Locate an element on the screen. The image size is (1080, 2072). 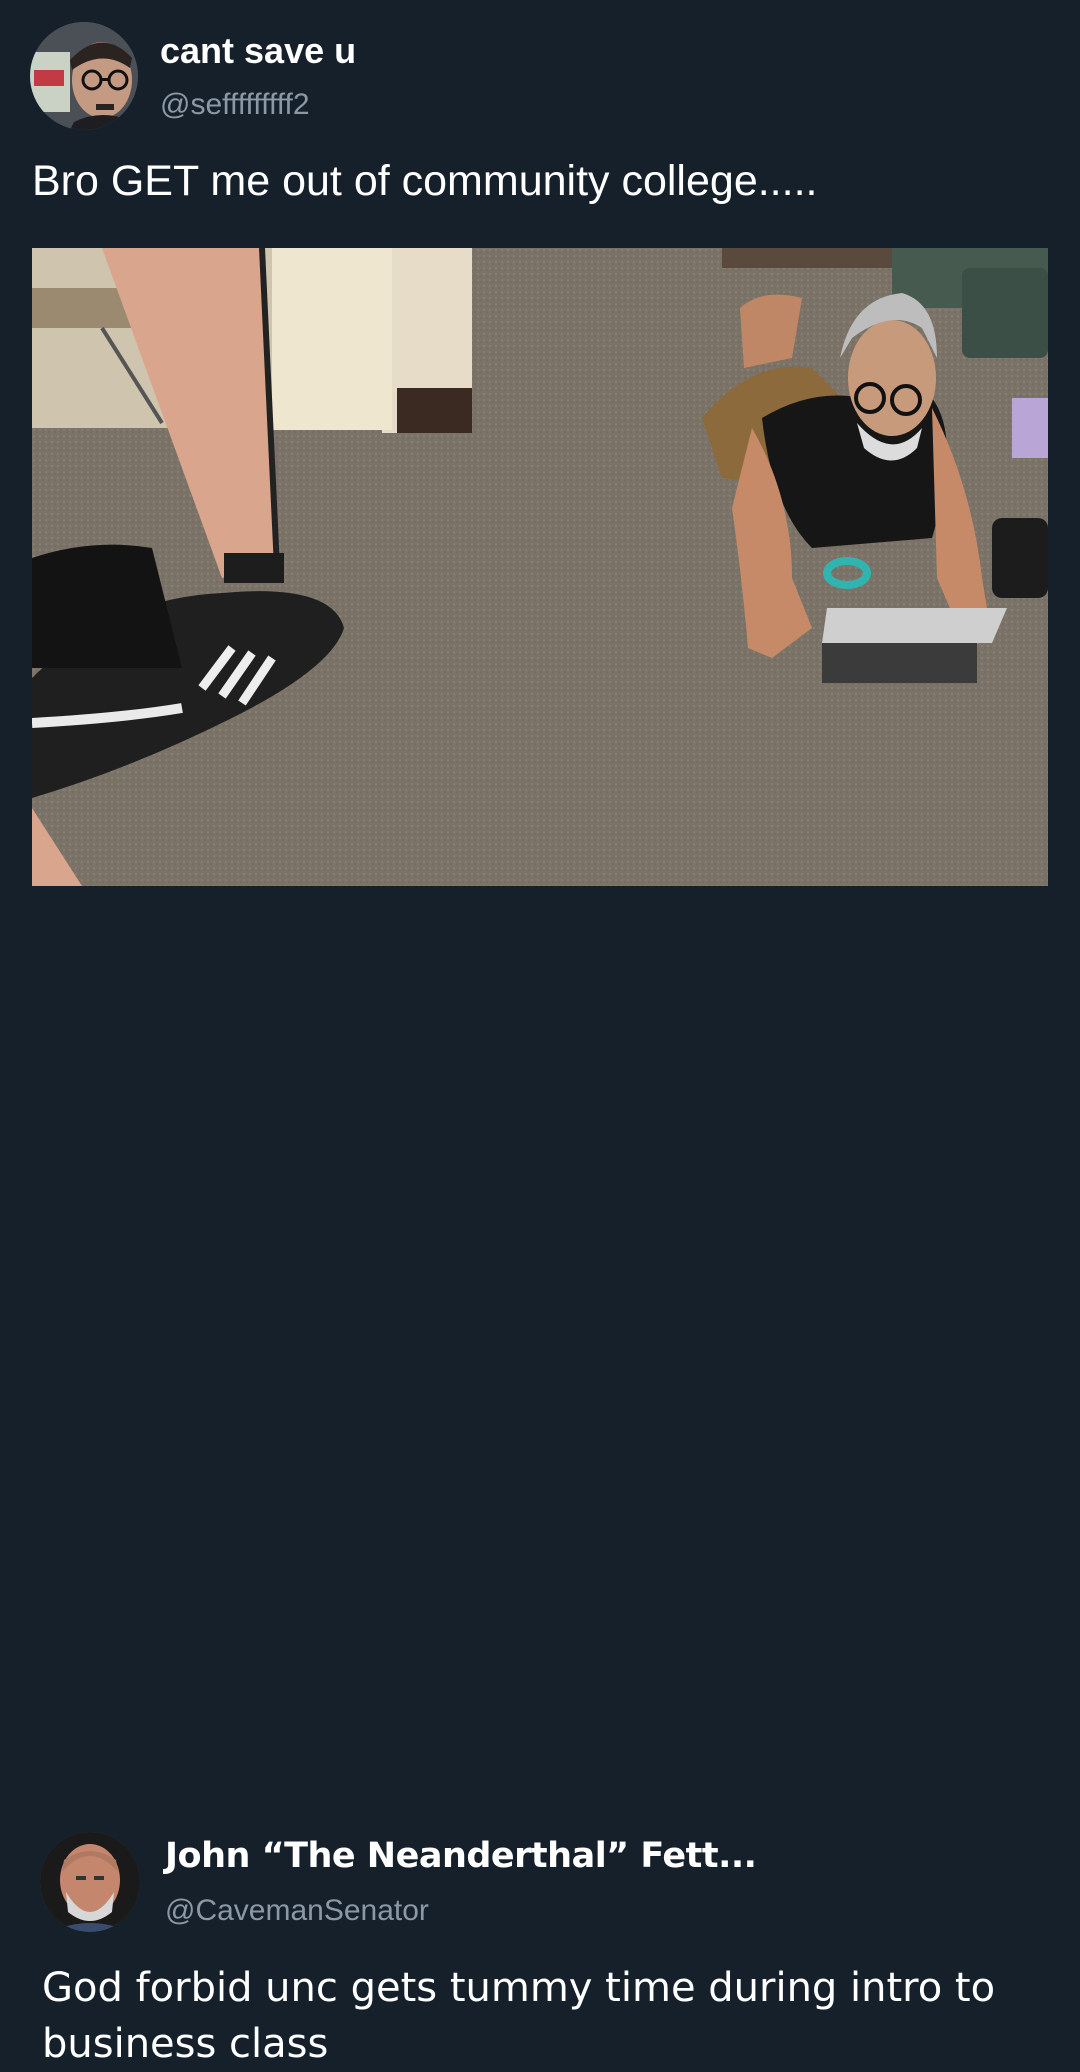
user-handle: @sefffffffff2 is located at coordinates (235, 105).